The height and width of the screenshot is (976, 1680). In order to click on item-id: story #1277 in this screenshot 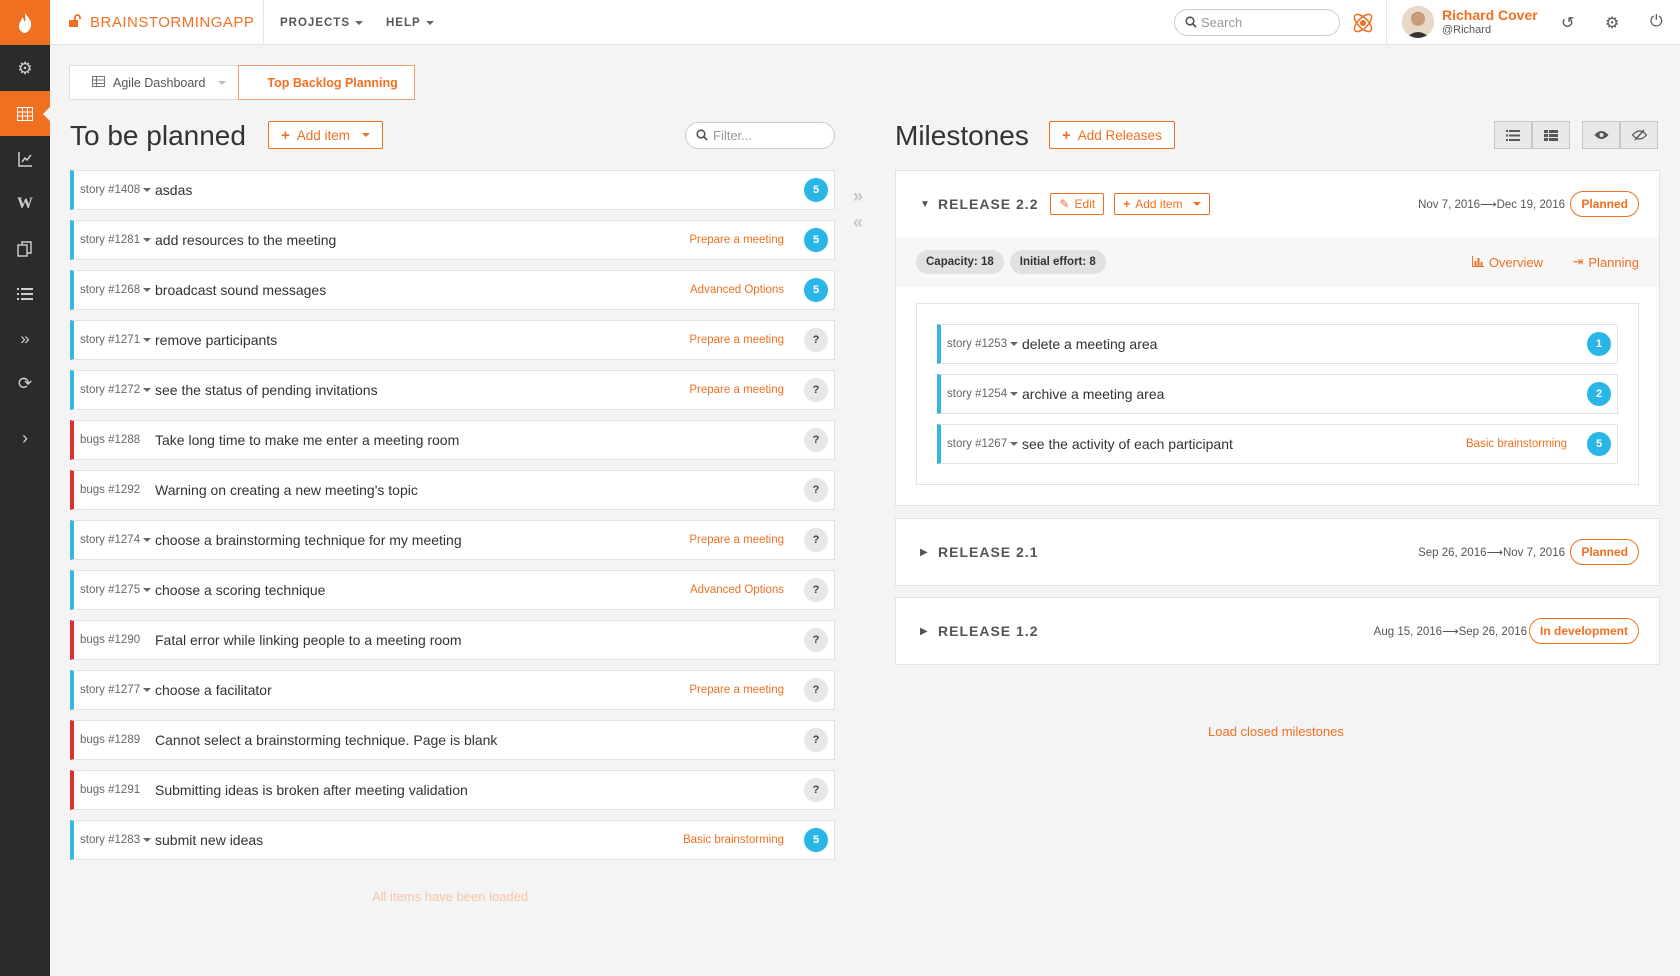, I will do `click(117, 690)`.